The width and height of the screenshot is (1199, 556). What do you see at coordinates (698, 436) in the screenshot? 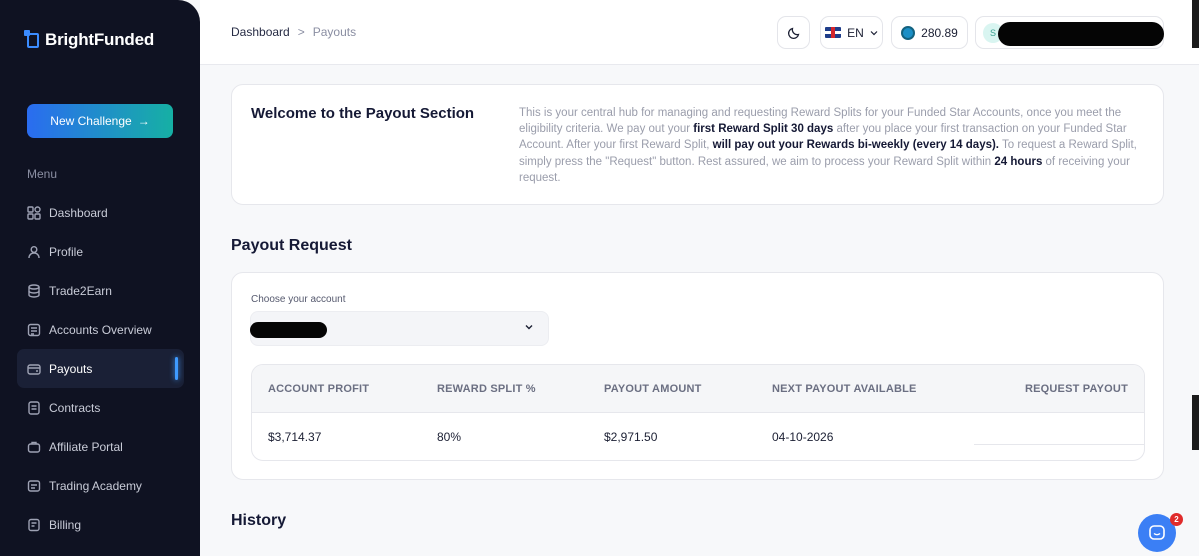
I see `table-row: $3,714.37 80% $2,971.50 04-10-2026` at bounding box center [698, 436].